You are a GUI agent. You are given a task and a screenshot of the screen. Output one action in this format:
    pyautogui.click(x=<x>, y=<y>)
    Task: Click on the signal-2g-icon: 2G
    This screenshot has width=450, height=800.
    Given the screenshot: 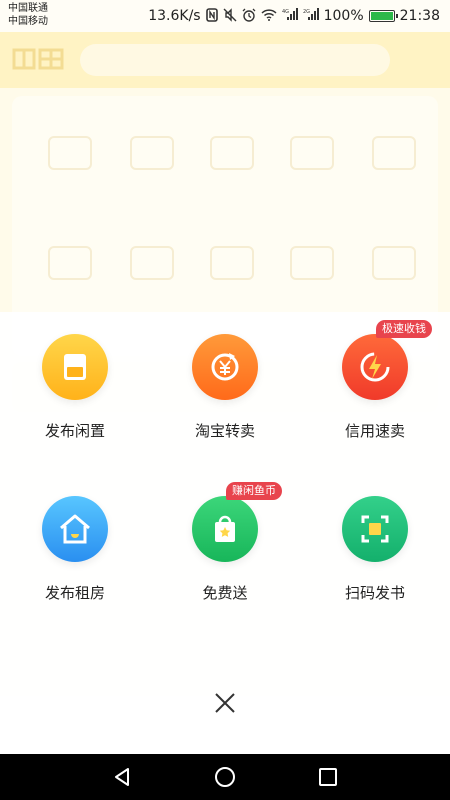 What is the action you would take?
    pyautogui.click(x=311, y=16)
    